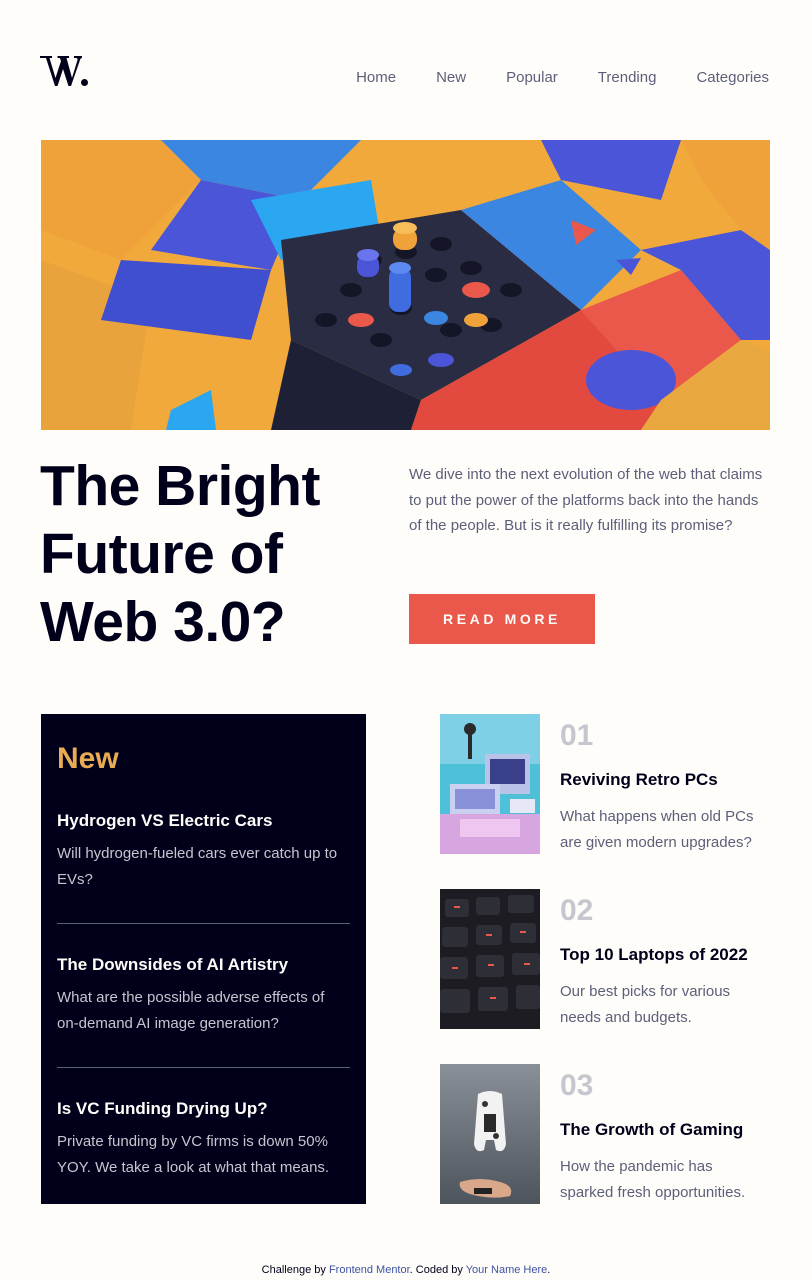  Describe the element at coordinates (577, 735) in the screenshot. I see `item-number: 01` at that location.